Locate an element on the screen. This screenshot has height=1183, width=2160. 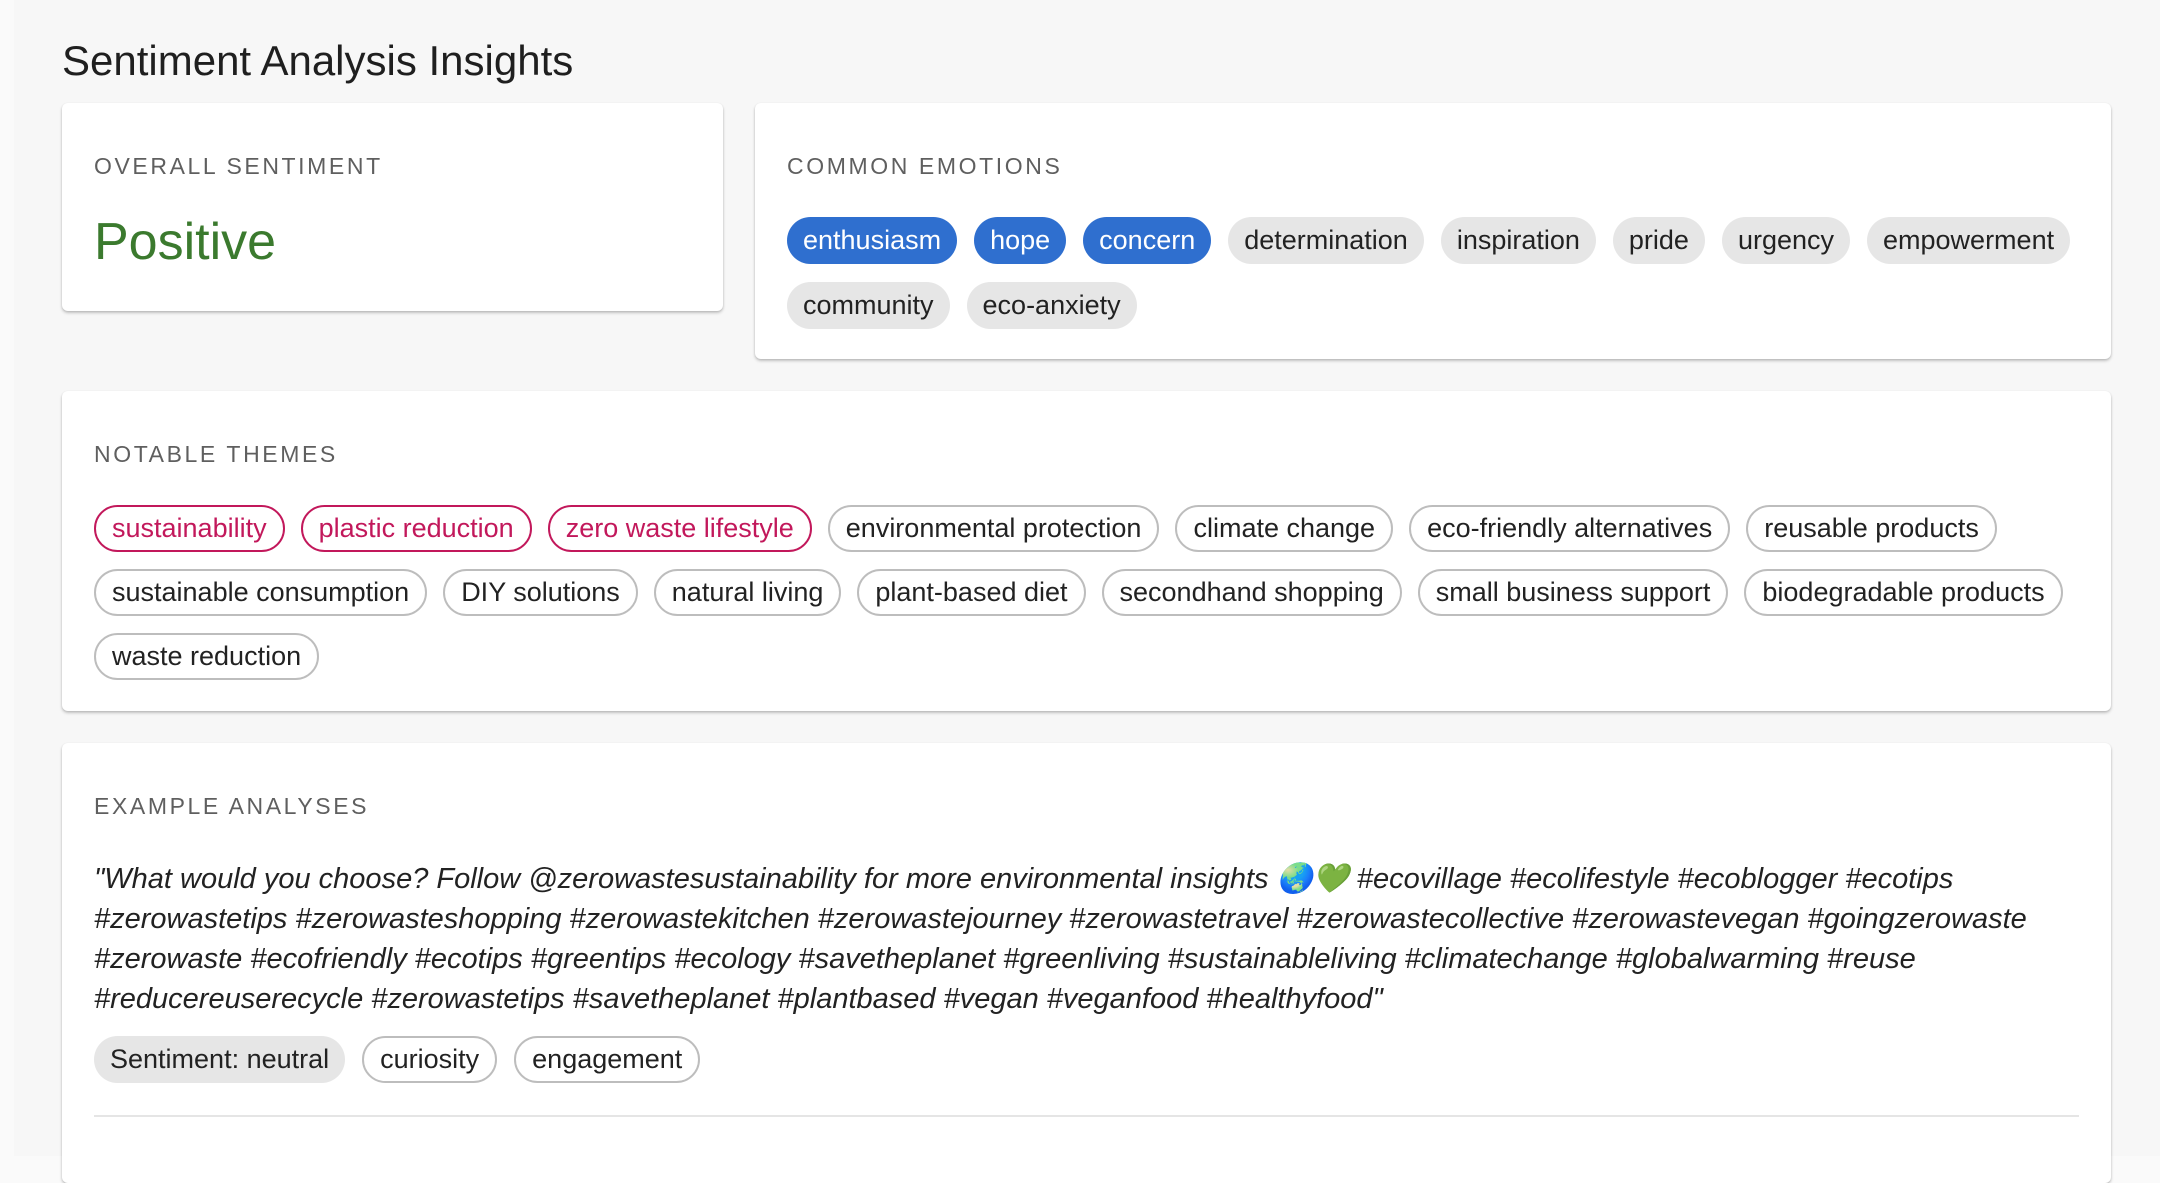
theme-chip: environmental protection is located at coordinates (993, 528).